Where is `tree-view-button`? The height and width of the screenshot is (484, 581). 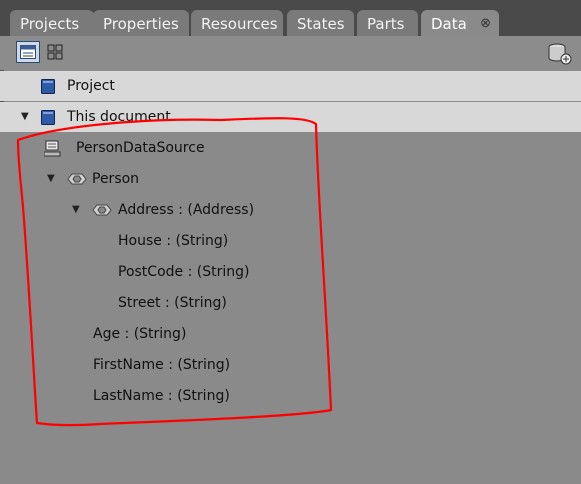 tree-view-button is located at coordinates (56, 52).